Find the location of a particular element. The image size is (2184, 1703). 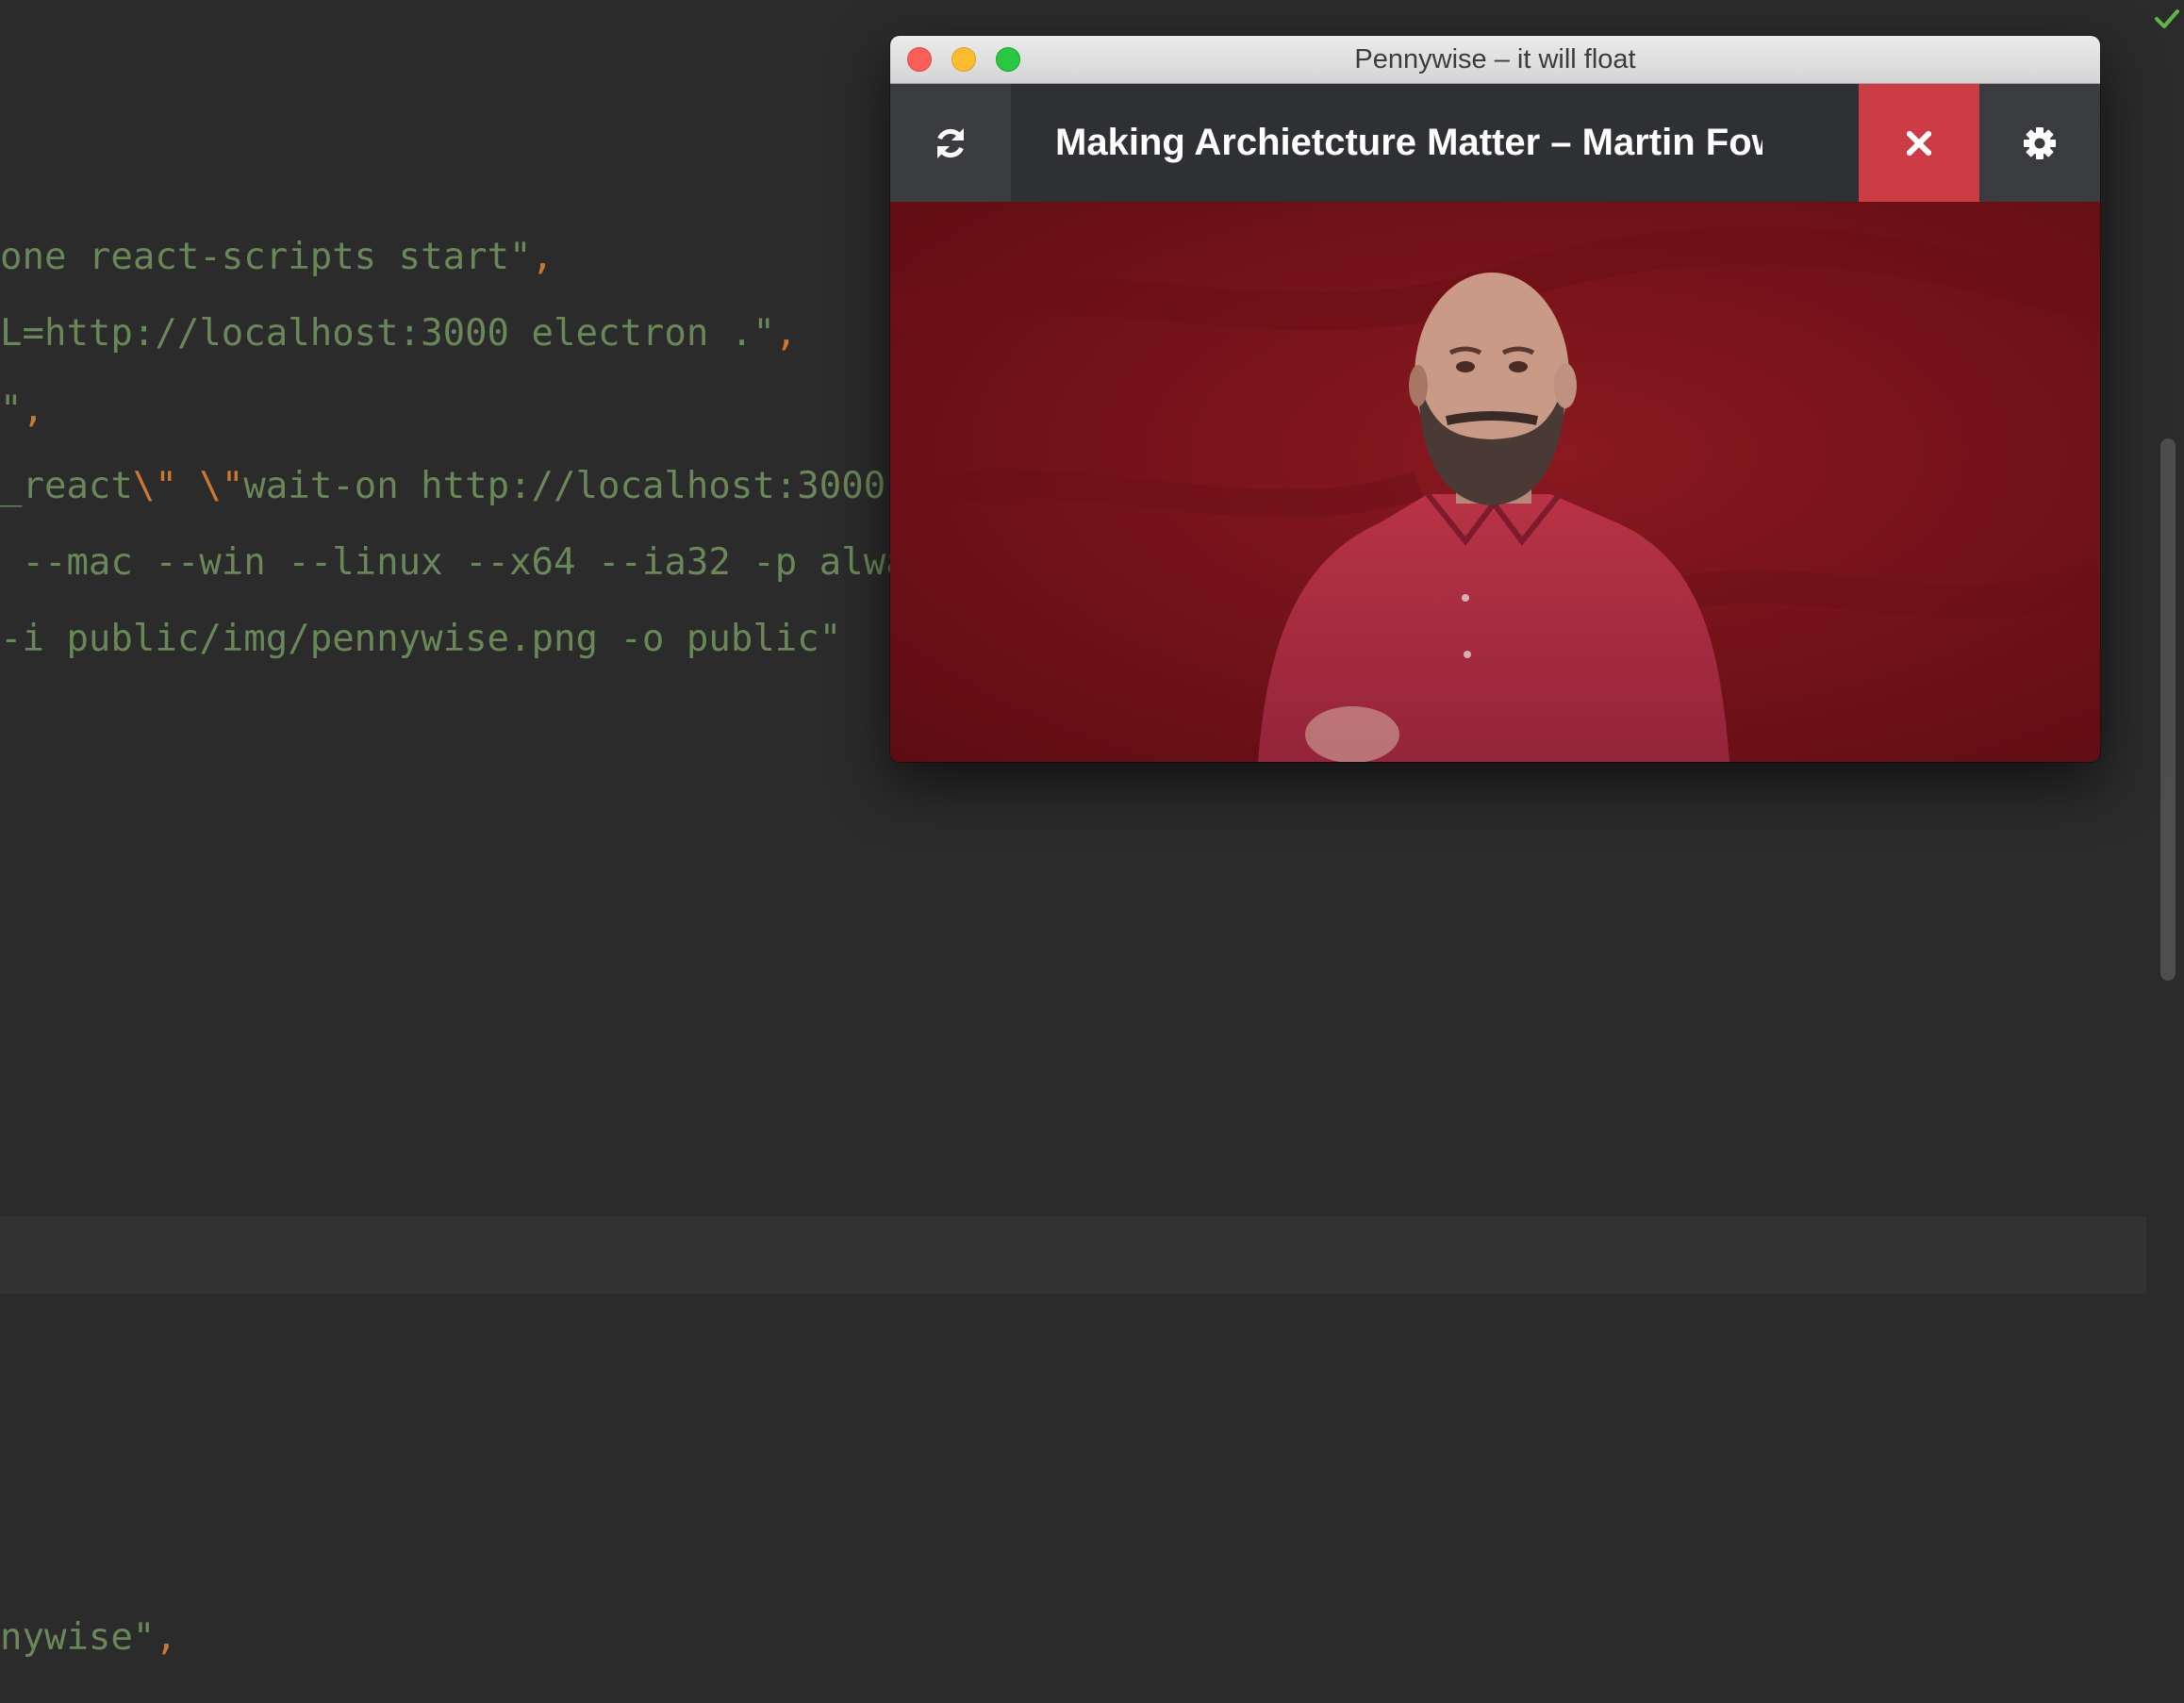

editor-scrollbar is located at coordinates (2168, 709).